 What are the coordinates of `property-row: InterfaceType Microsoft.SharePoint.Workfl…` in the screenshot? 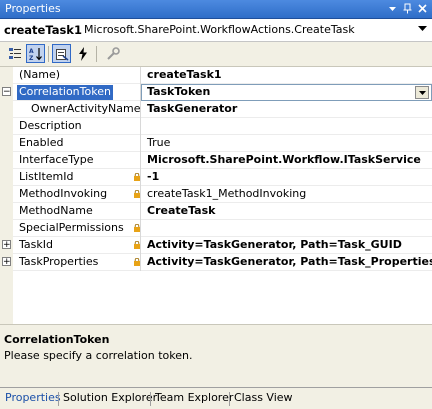 It's located at (216, 160).